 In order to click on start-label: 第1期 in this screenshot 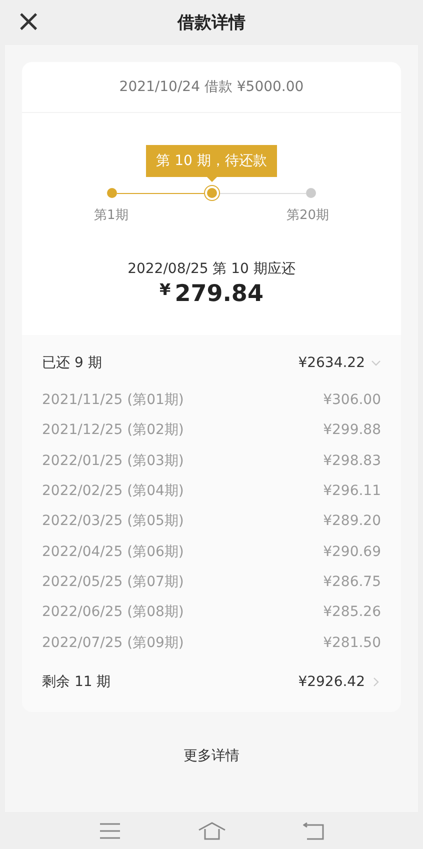, I will do `click(111, 215)`.